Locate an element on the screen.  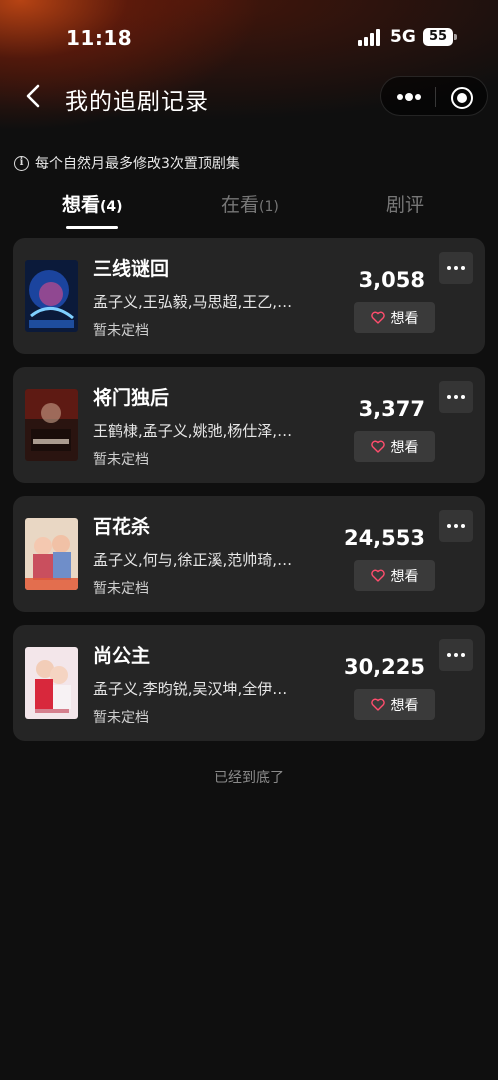
tab-label: 在看 is located at coordinates (240, 205).